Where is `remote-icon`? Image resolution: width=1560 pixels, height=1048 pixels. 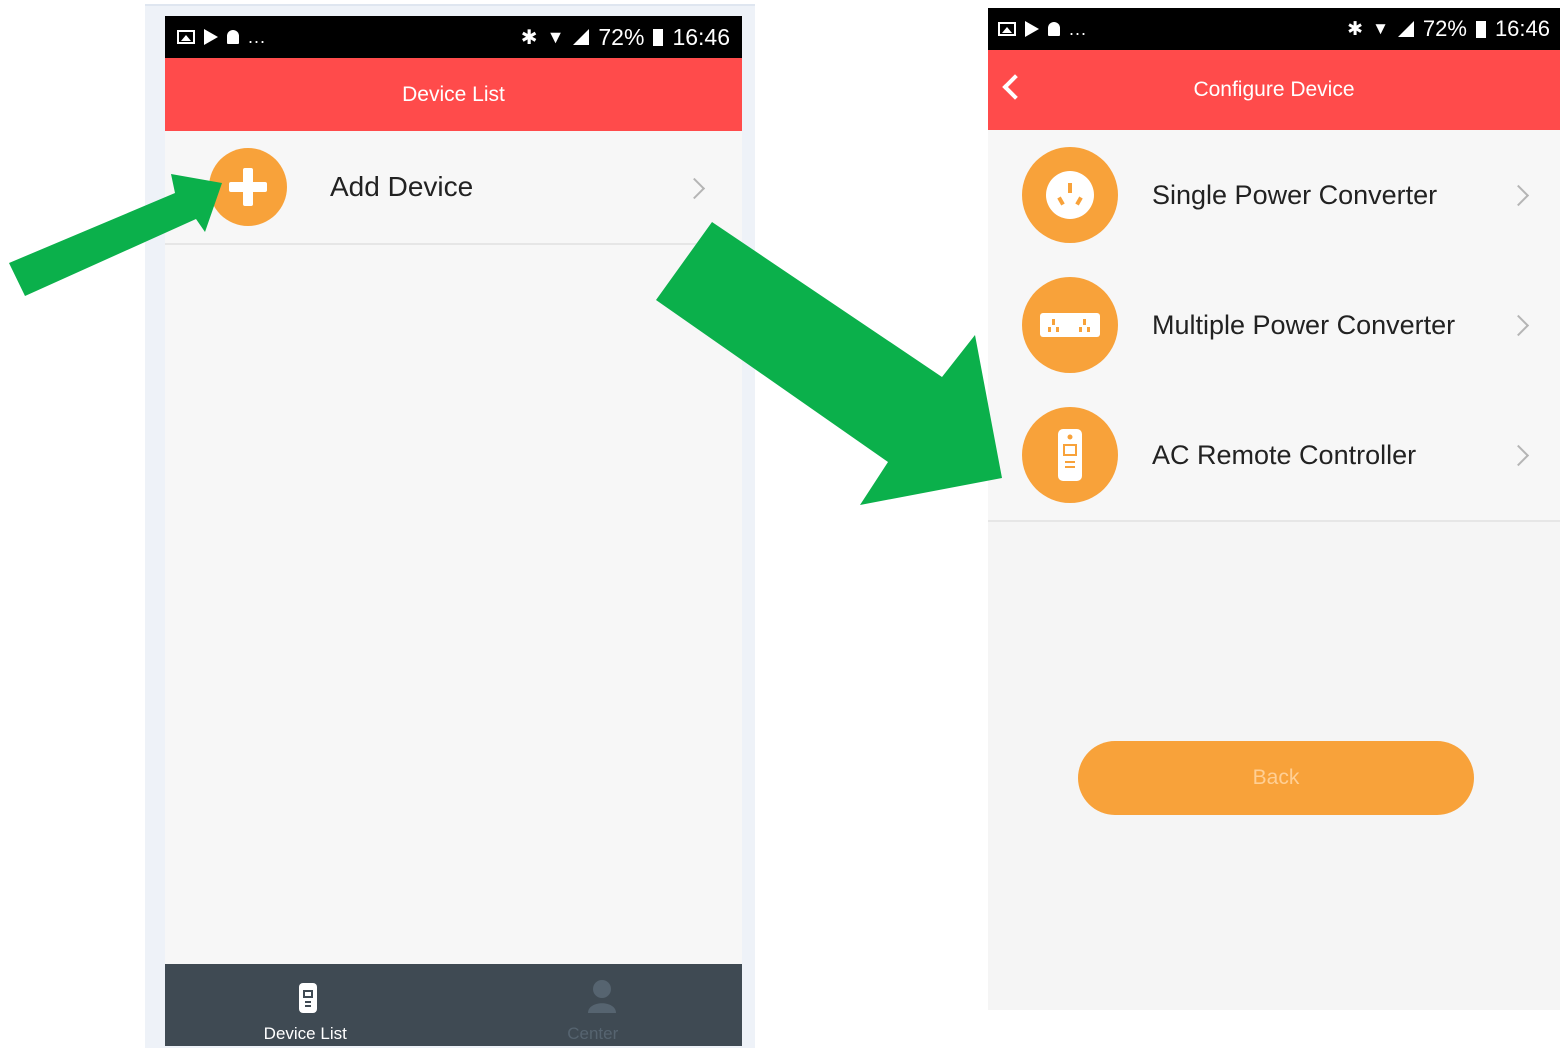 remote-icon is located at coordinates (1070, 455).